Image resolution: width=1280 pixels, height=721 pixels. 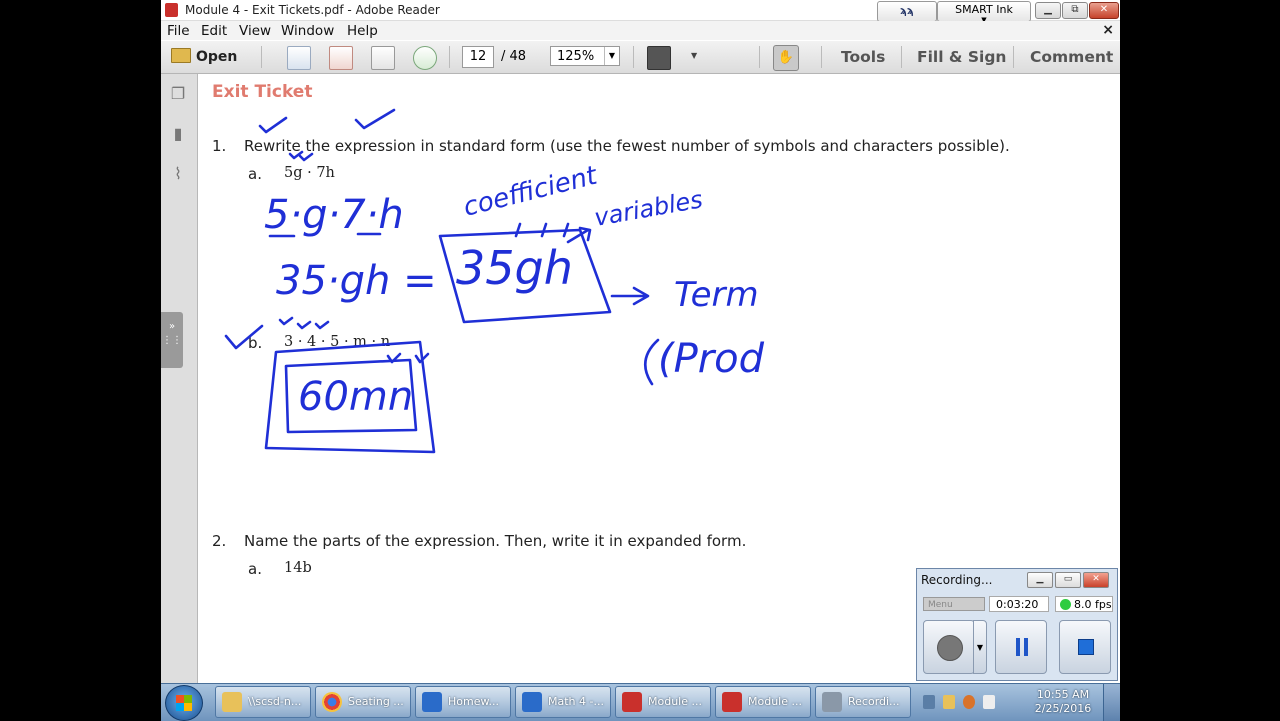 I want to click on close-document-button: ×, so click(x=1108, y=30).